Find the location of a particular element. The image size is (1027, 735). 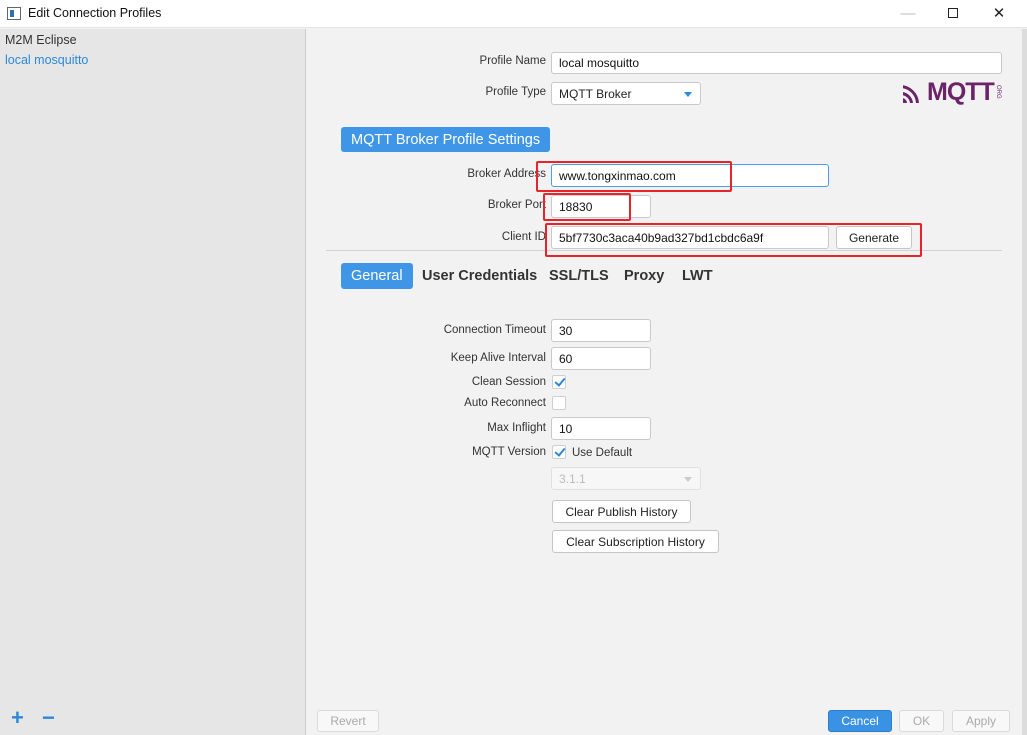

tab-lwt: LWT is located at coordinates (697, 276).